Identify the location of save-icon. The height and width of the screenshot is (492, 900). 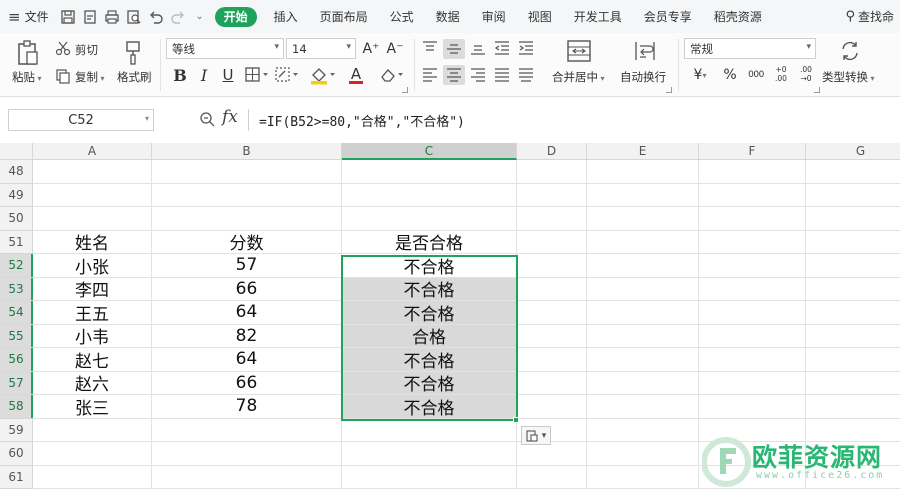
(68, 16).